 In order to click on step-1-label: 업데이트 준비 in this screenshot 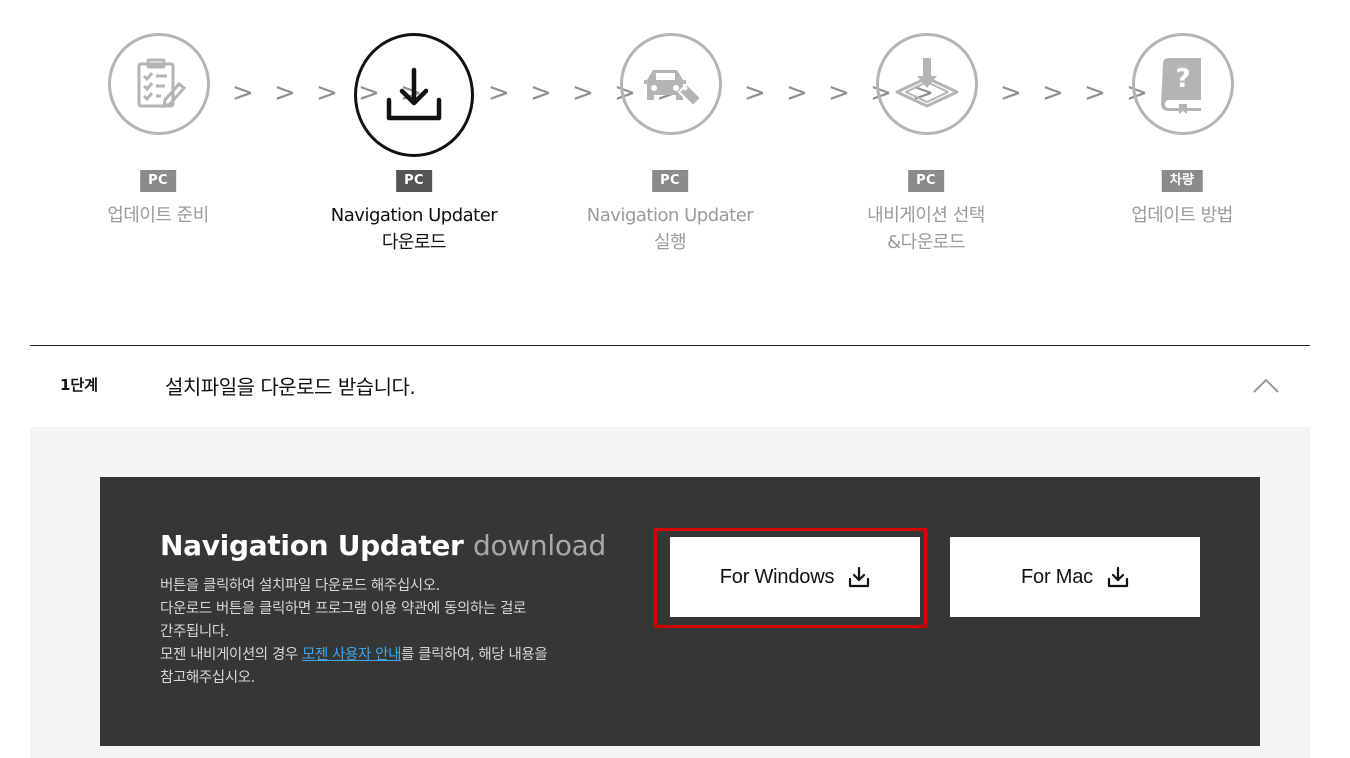, I will do `click(158, 215)`.